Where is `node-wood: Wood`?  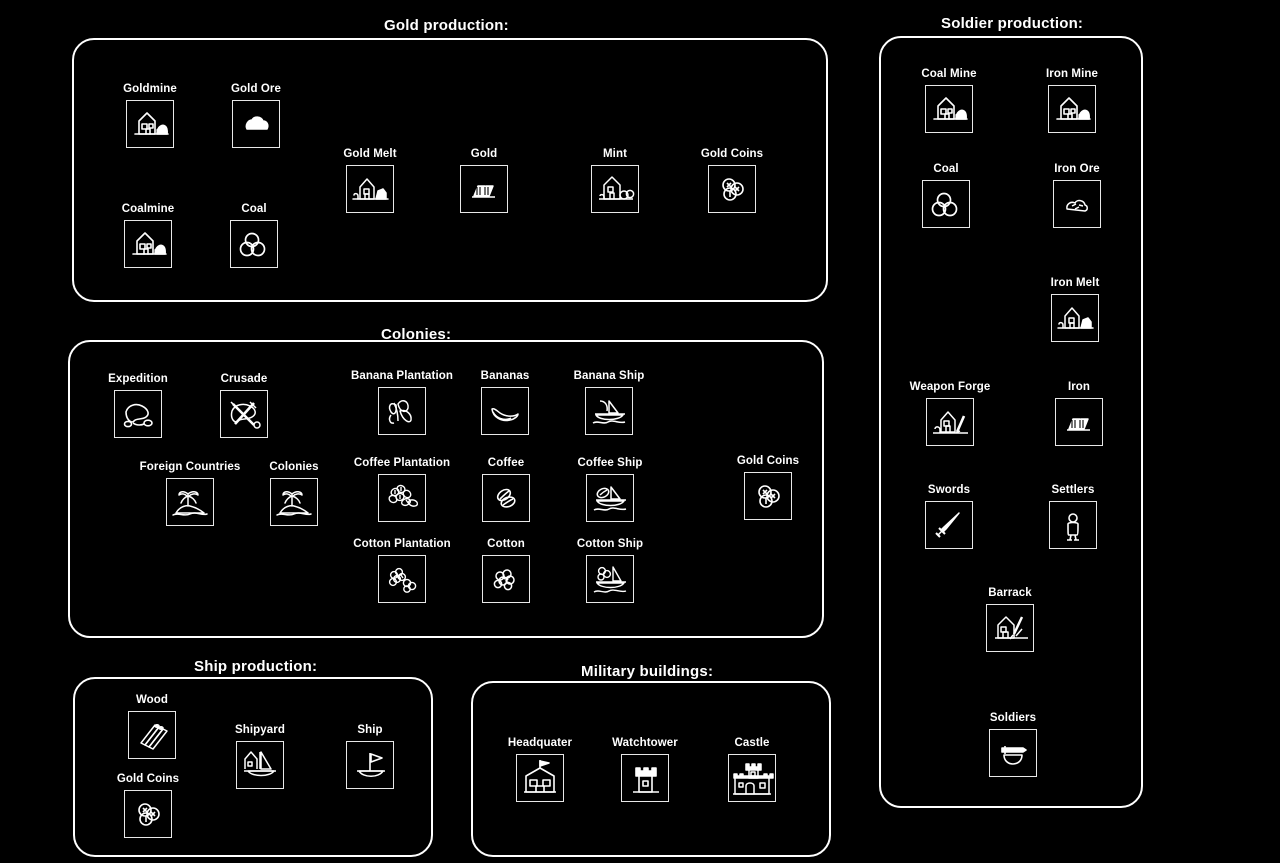 node-wood: Wood is located at coordinates (152, 726).